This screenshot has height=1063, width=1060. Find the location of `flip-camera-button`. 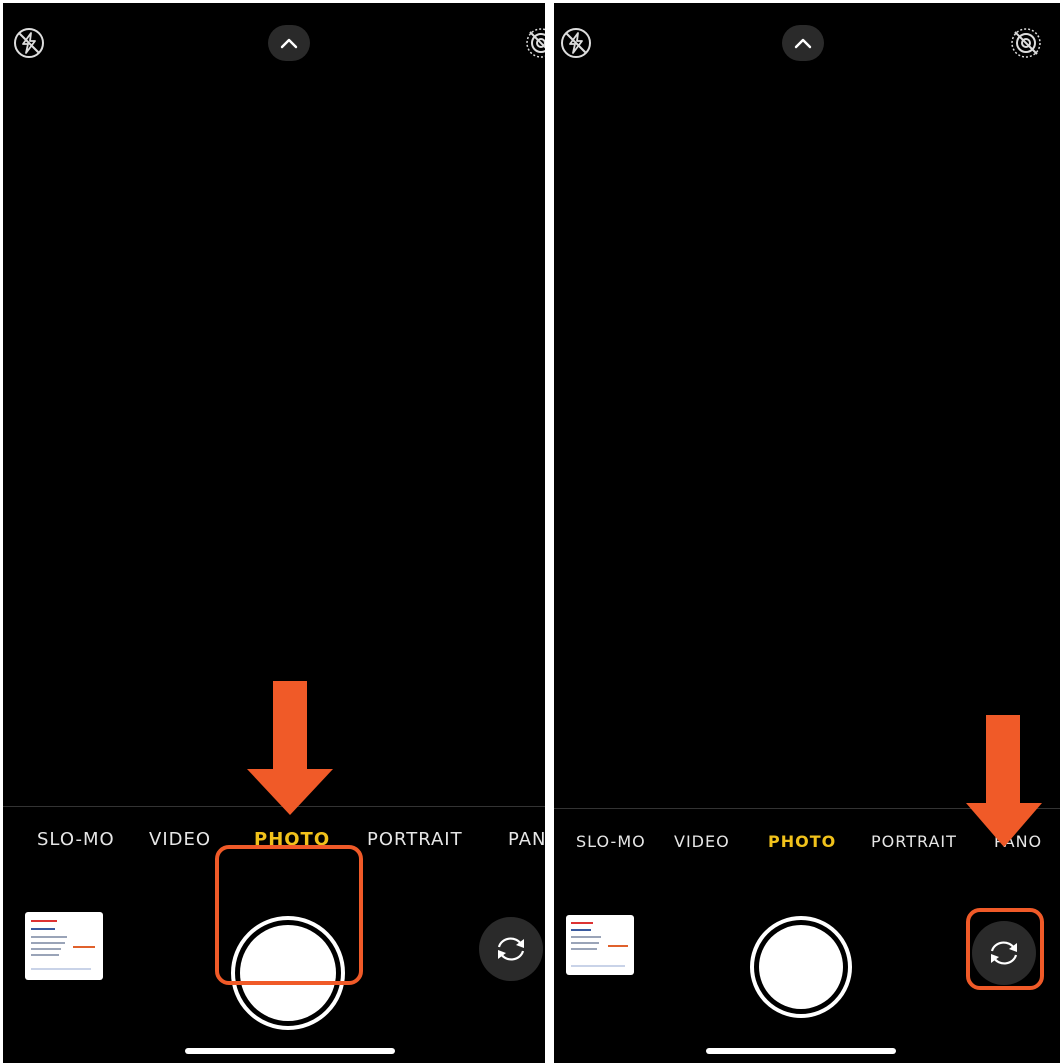

flip-camera-button is located at coordinates (511, 949).